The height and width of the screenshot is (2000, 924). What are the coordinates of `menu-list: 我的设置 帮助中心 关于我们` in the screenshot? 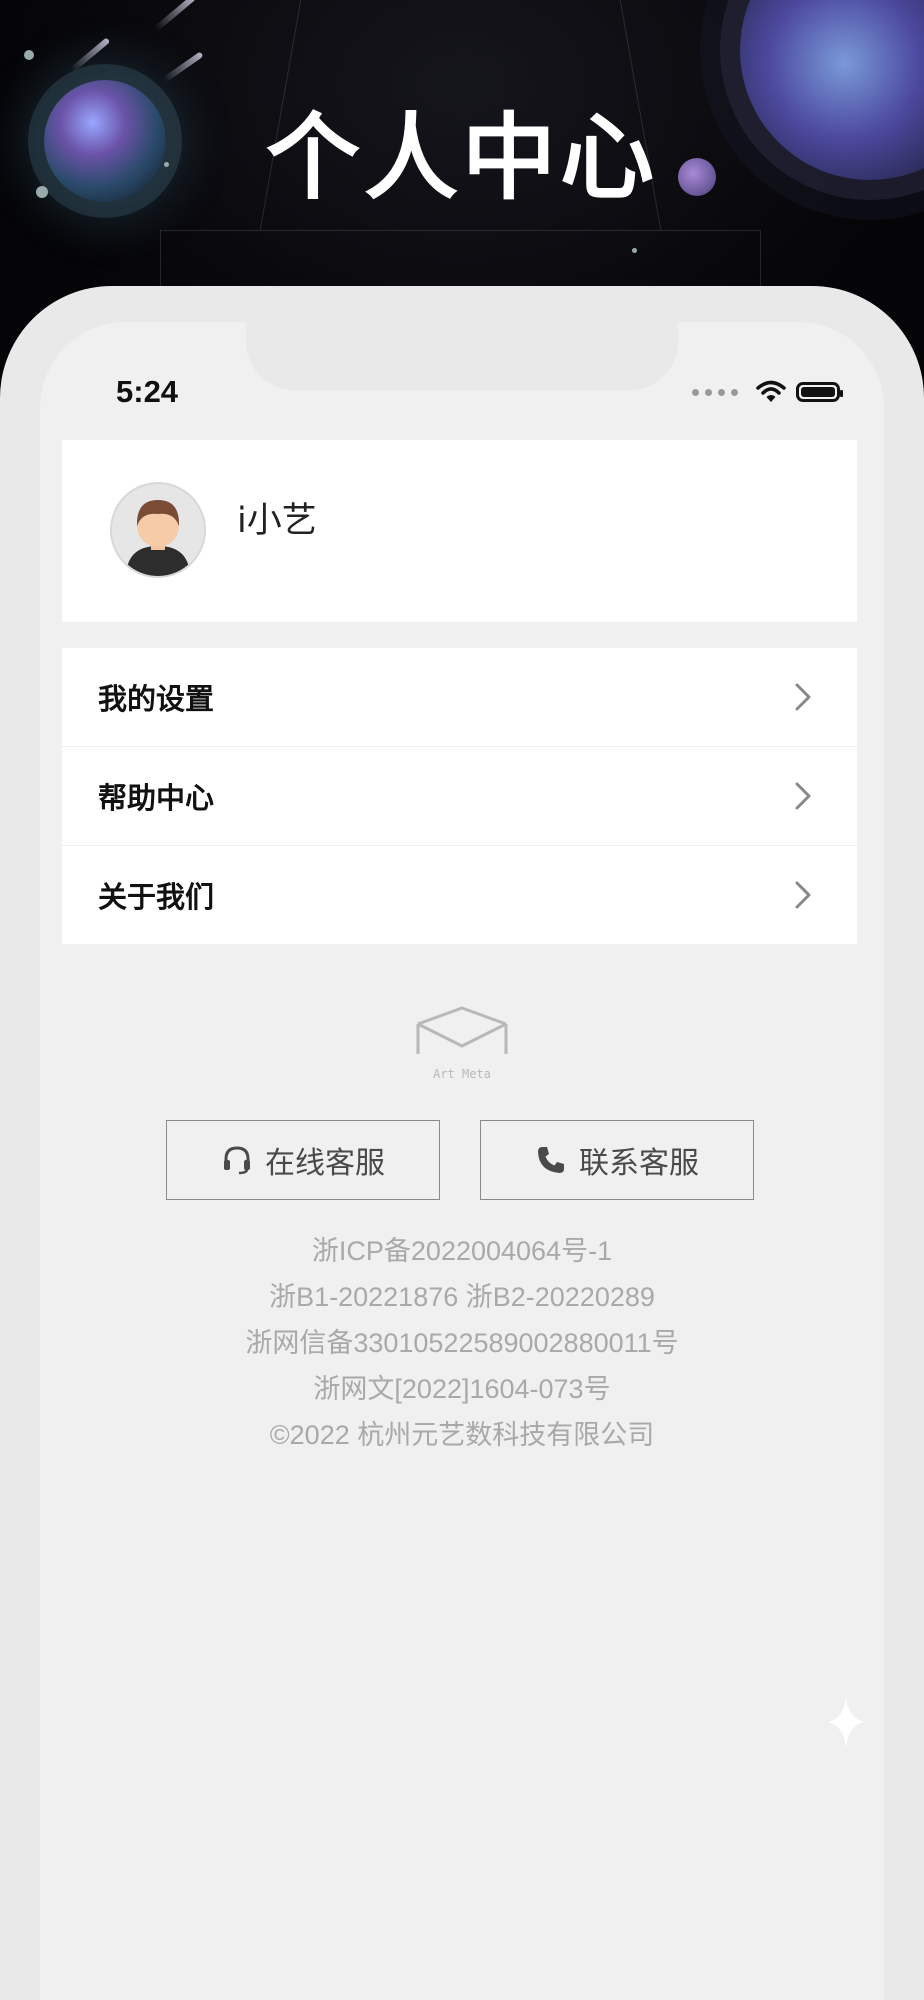 It's located at (459, 796).